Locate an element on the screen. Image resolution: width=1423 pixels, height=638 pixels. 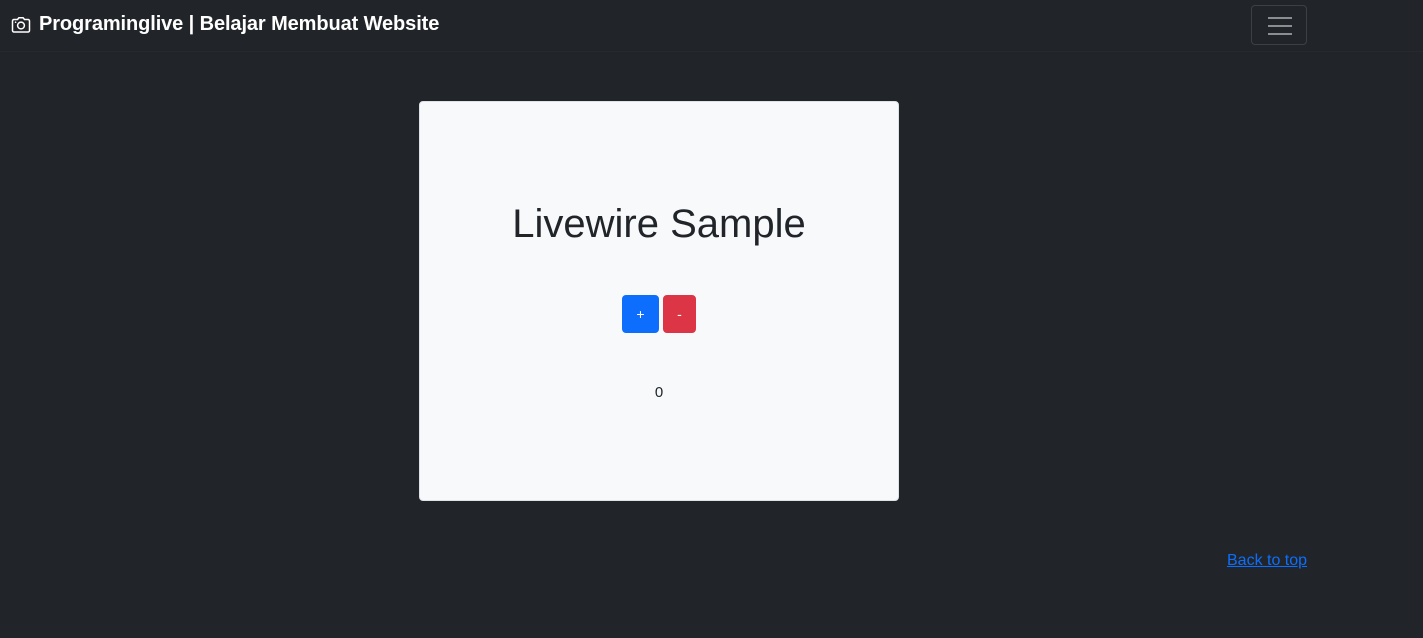
brand-link: Programinglive | Belajar Membuat Website is located at coordinates (225, 24).